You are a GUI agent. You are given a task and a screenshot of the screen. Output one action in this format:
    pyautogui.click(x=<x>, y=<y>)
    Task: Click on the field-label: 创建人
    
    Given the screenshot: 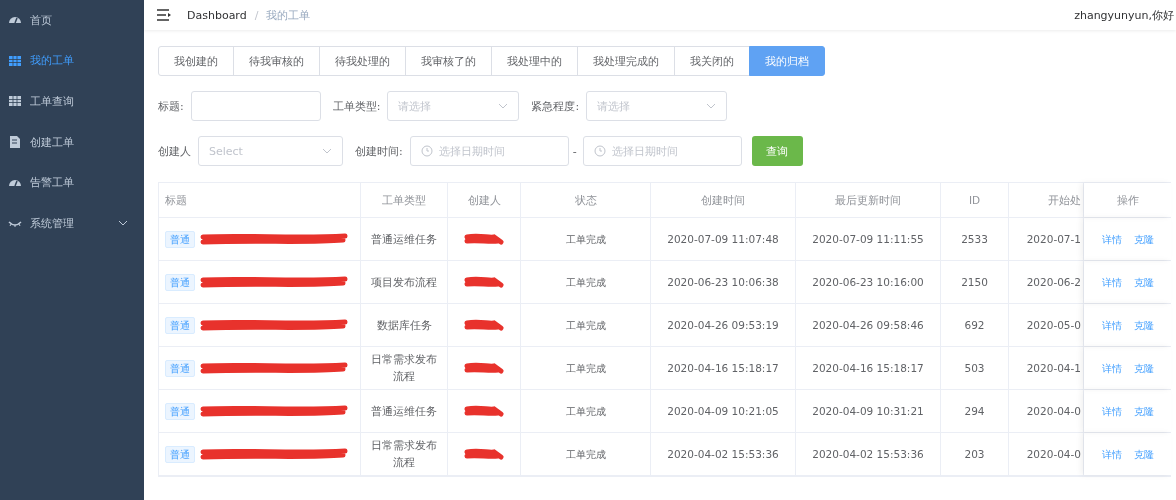 What is the action you would take?
    pyautogui.click(x=174, y=151)
    